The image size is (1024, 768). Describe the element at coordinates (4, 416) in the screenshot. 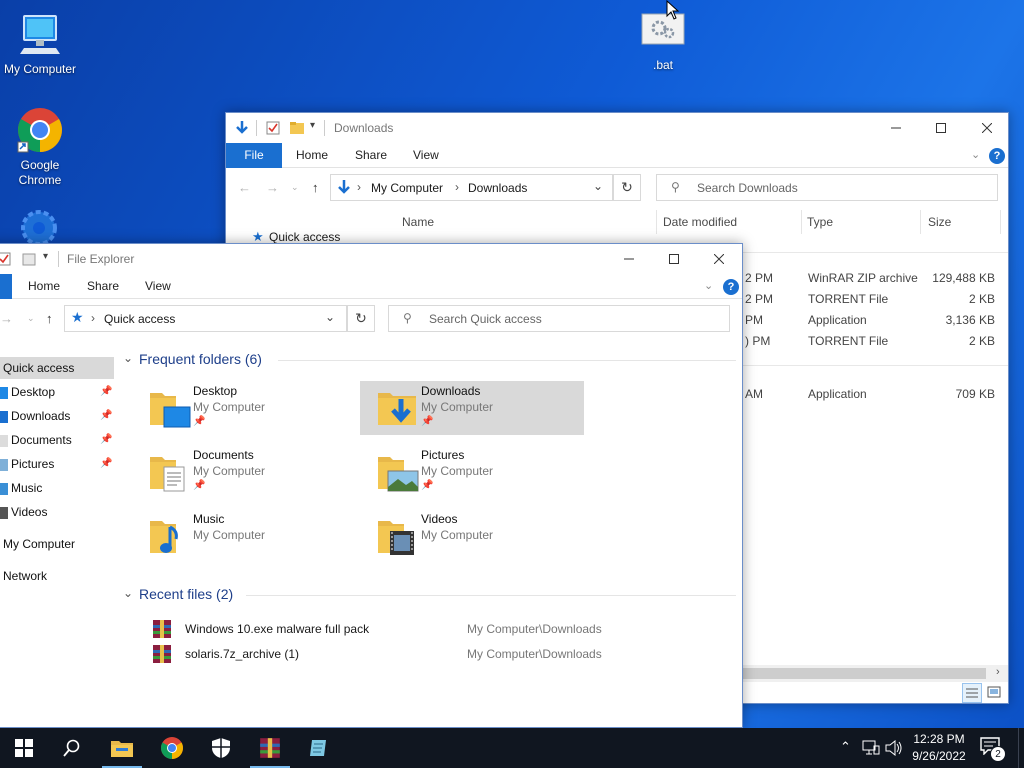

I see `download-arrow-icon` at that location.